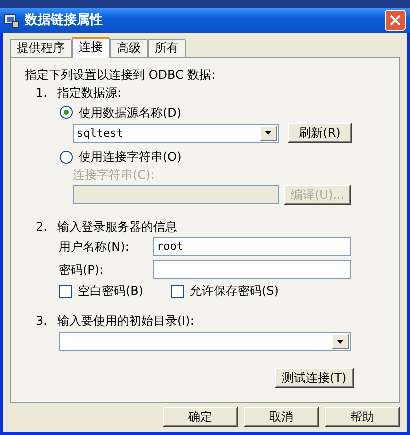 The height and width of the screenshot is (435, 410). What do you see at coordinates (314, 378) in the screenshot?
I see `test-connection-button: 测试连接(T)` at bounding box center [314, 378].